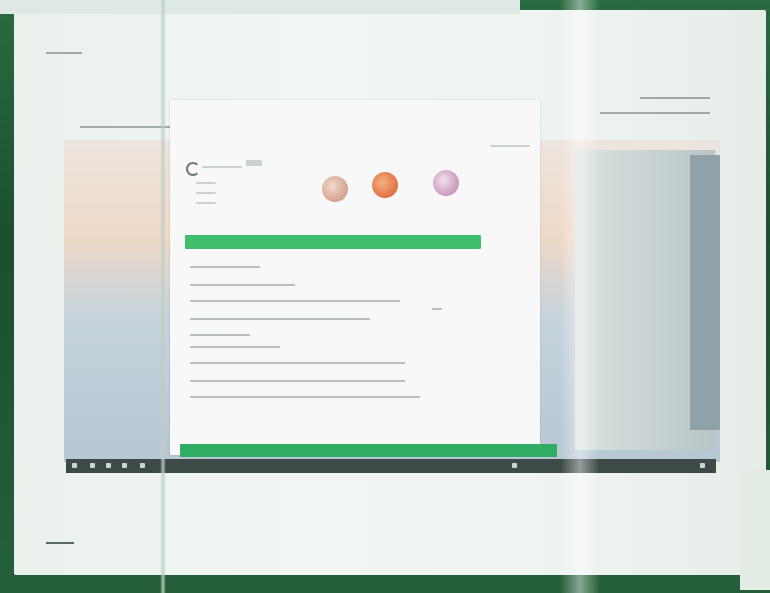 The height and width of the screenshot is (593, 770). What do you see at coordinates (60, 543) in the screenshot?
I see `board-mark` at bounding box center [60, 543].